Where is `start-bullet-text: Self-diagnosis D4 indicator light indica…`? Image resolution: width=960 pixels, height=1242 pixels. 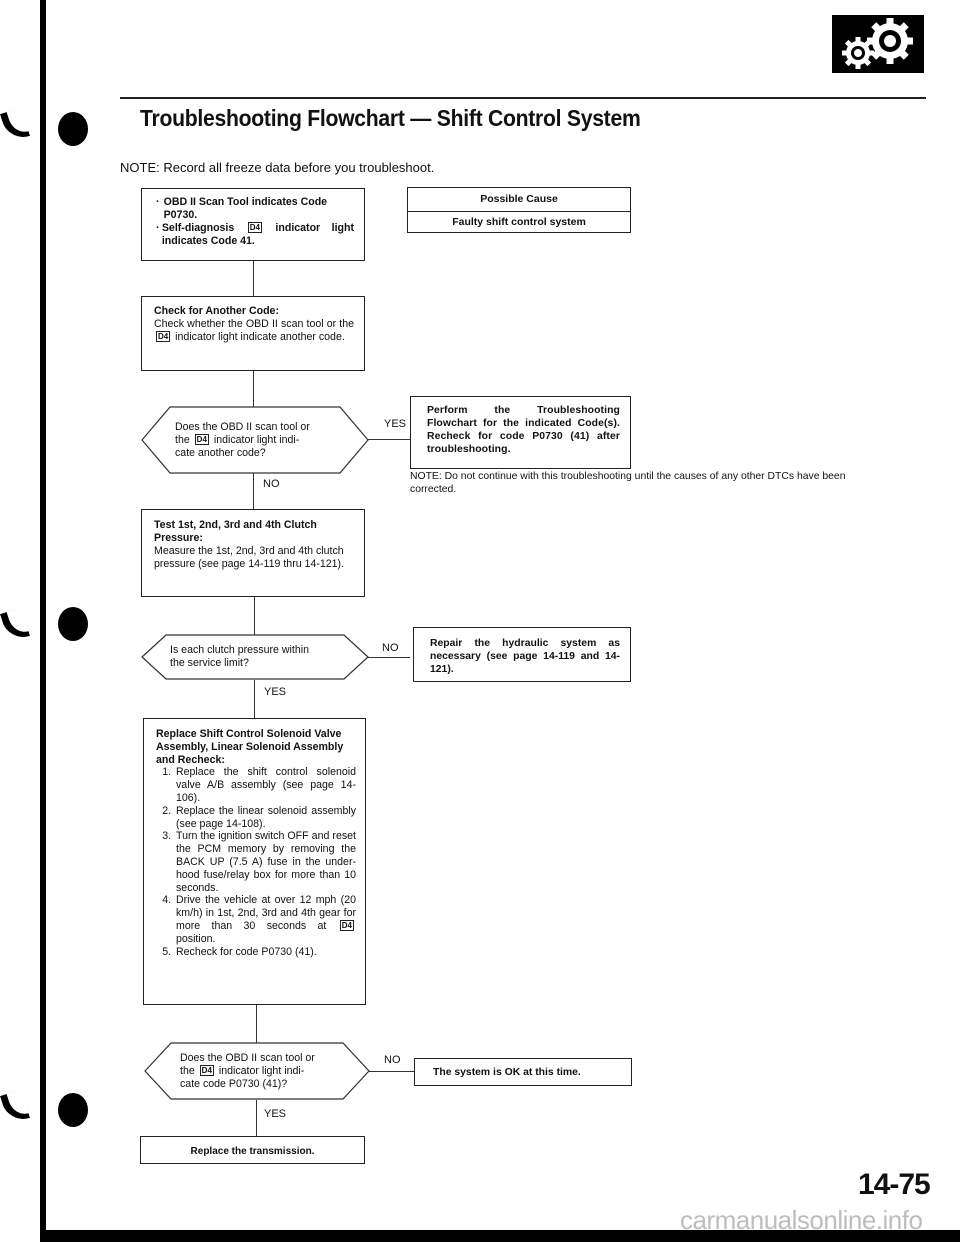
start-bullet-text: Self-diagnosis D4 indicator light indica… is located at coordinates (257, 234).